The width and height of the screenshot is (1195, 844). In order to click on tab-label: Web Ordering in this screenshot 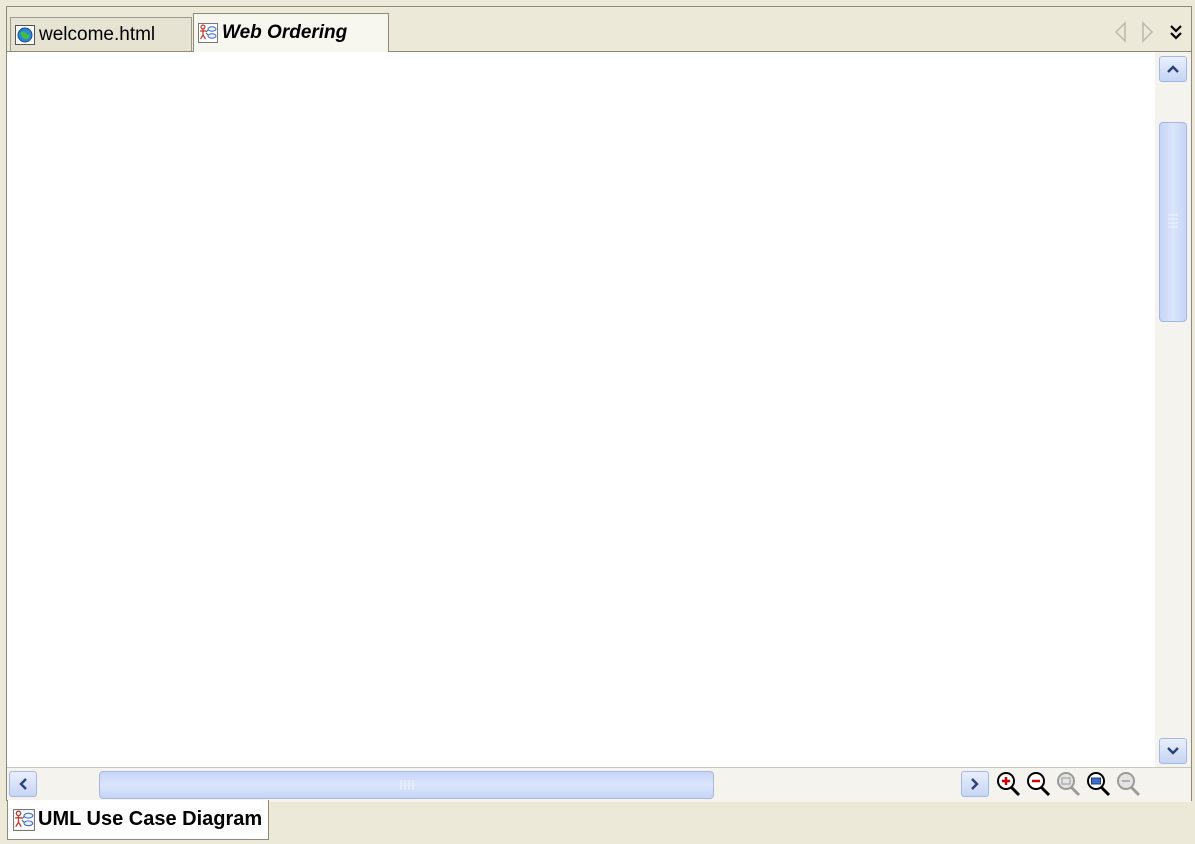, I will do `click(285, 32)`.